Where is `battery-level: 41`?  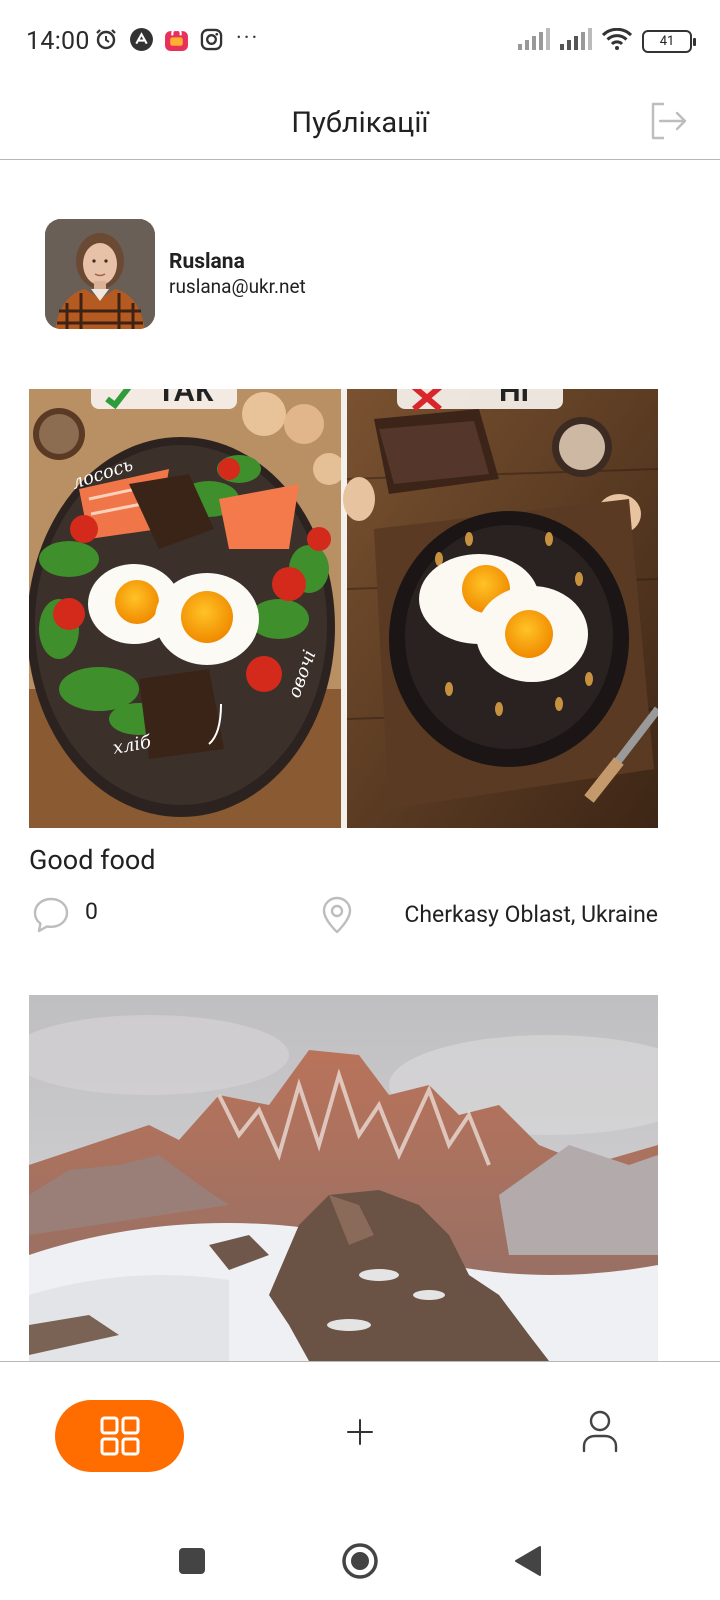 battery-level: 41 is located at coordinates (667, 41).